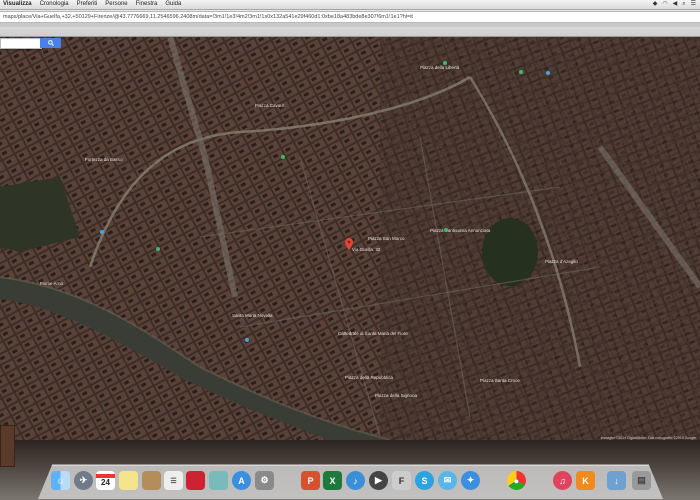  What do you see at coordinates (54, 4) in the screenshot?
I see `menu-cronologia: Cronologia` at bounding box center [54, 4].